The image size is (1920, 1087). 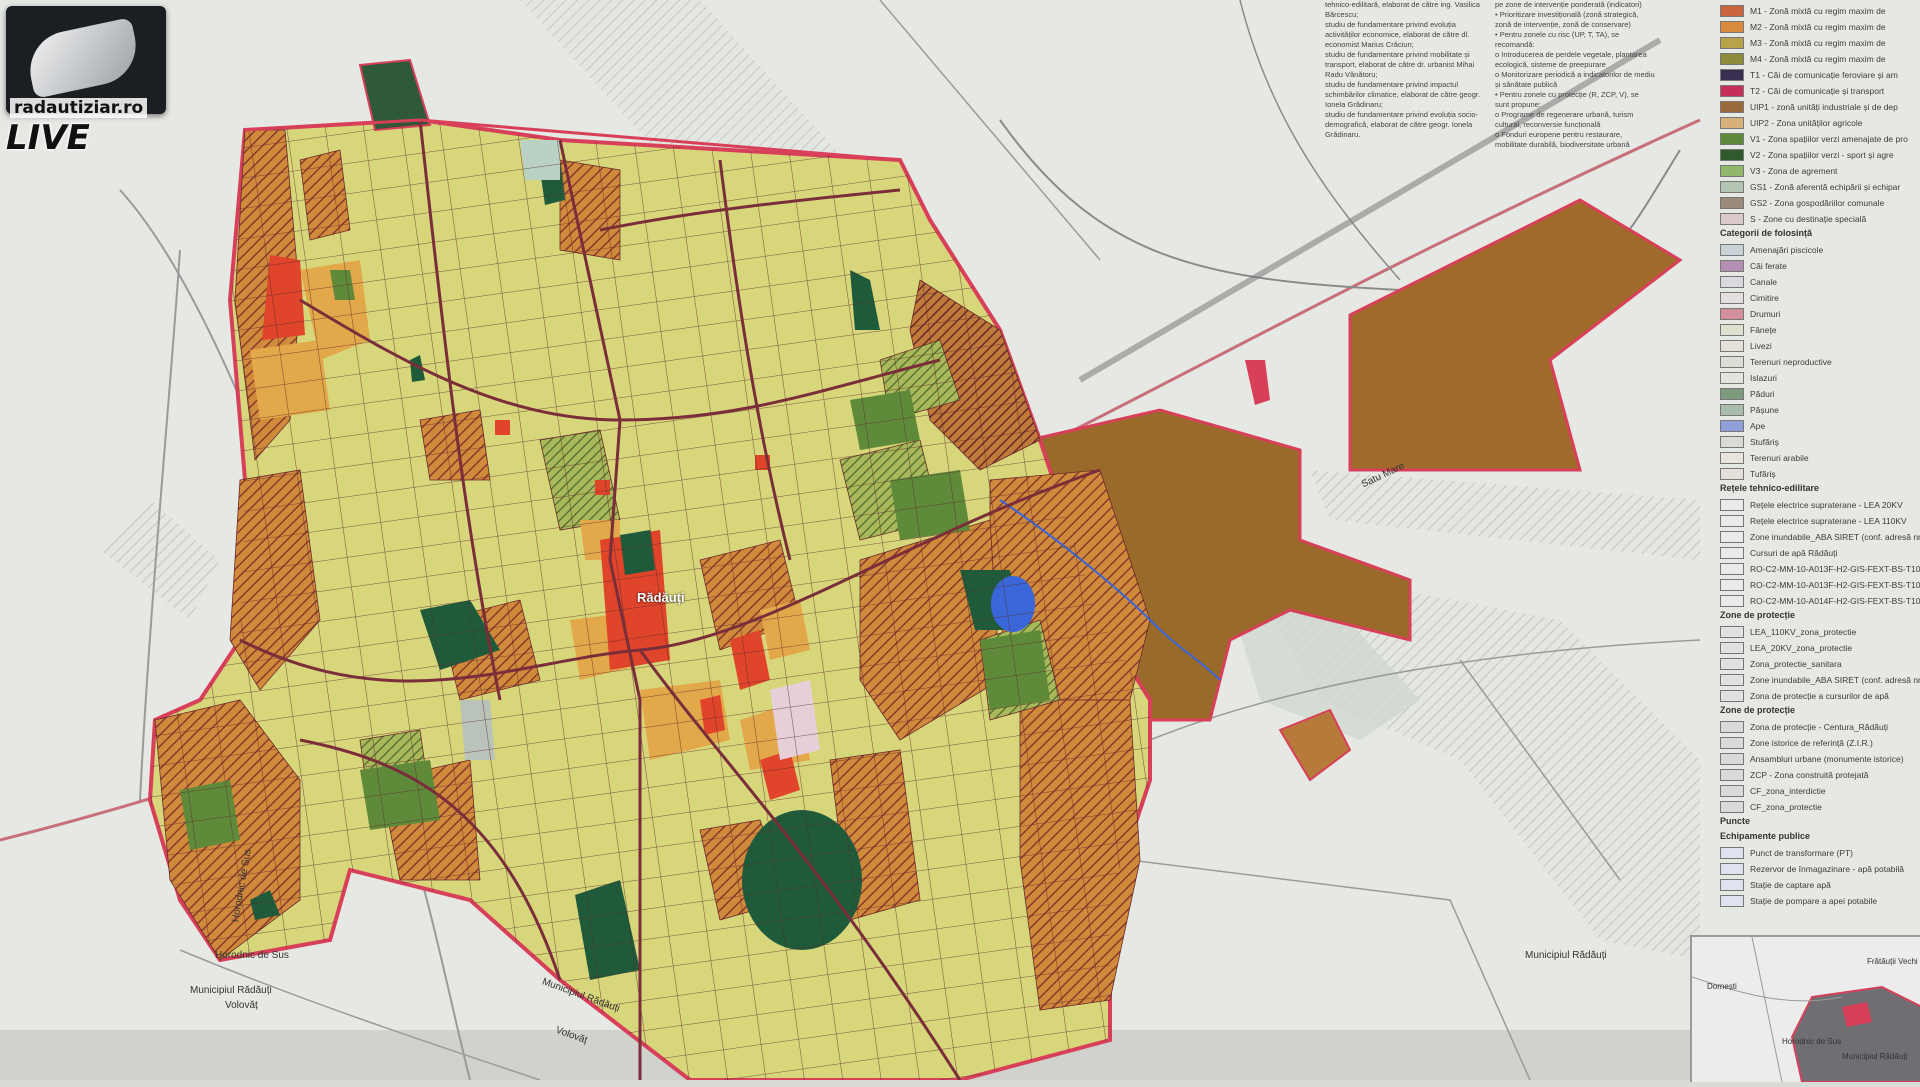 I want to click on legend-item: Cimitire, so click(x=1749, y=298).